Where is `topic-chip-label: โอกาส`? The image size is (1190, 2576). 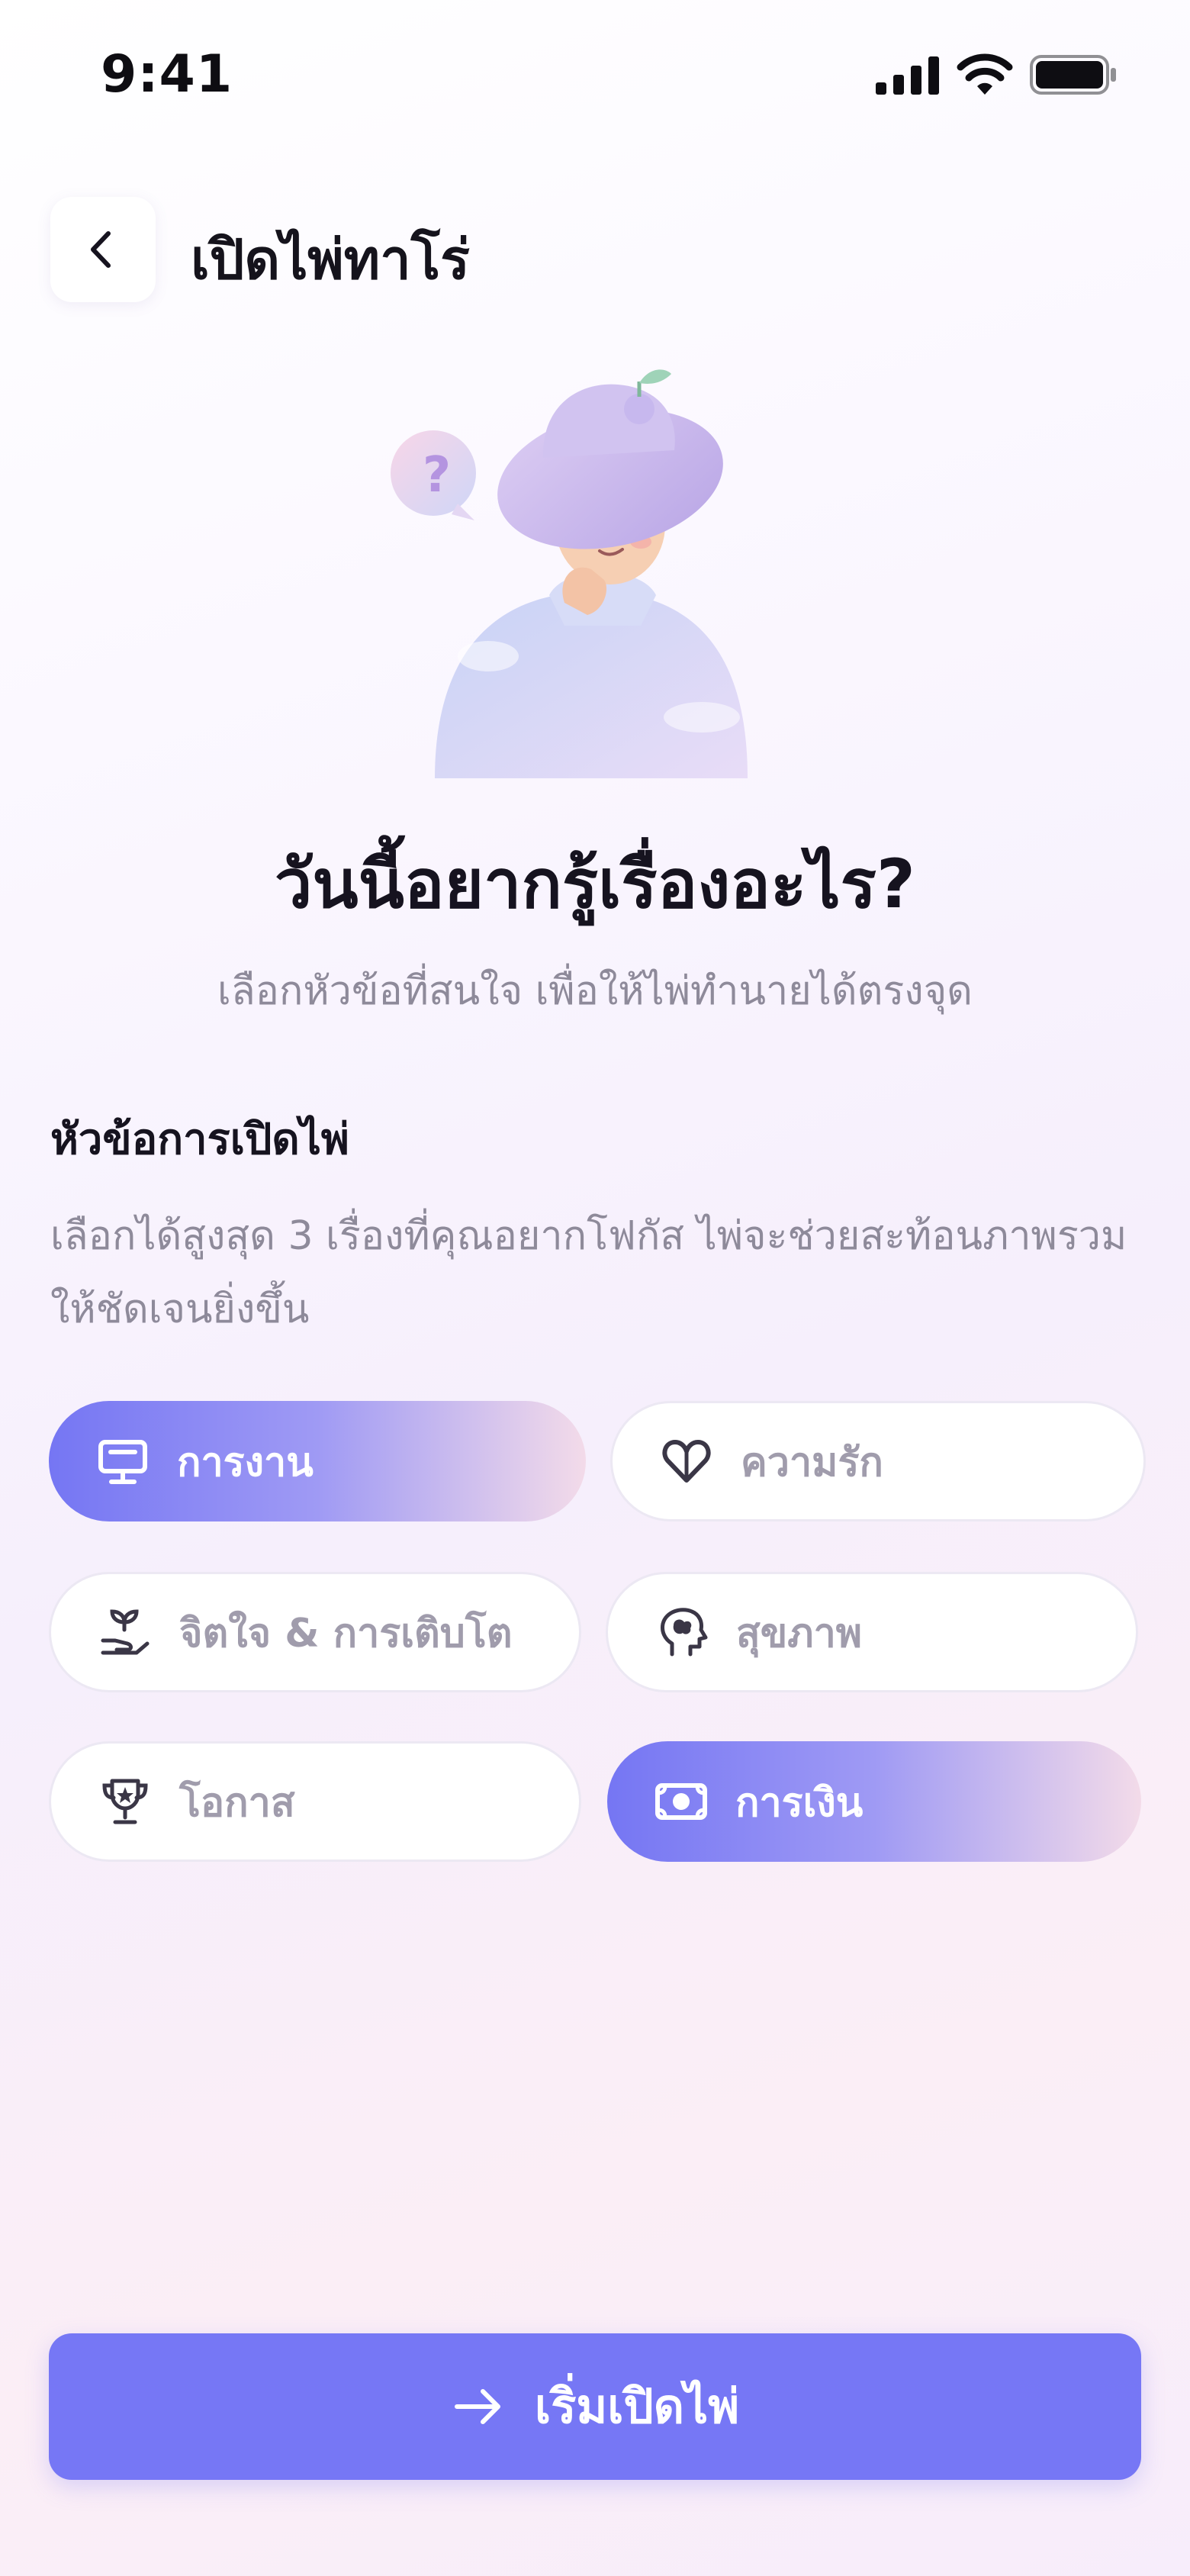
topic-chip-label: โอกาส is located at coordinates (237, 1802).